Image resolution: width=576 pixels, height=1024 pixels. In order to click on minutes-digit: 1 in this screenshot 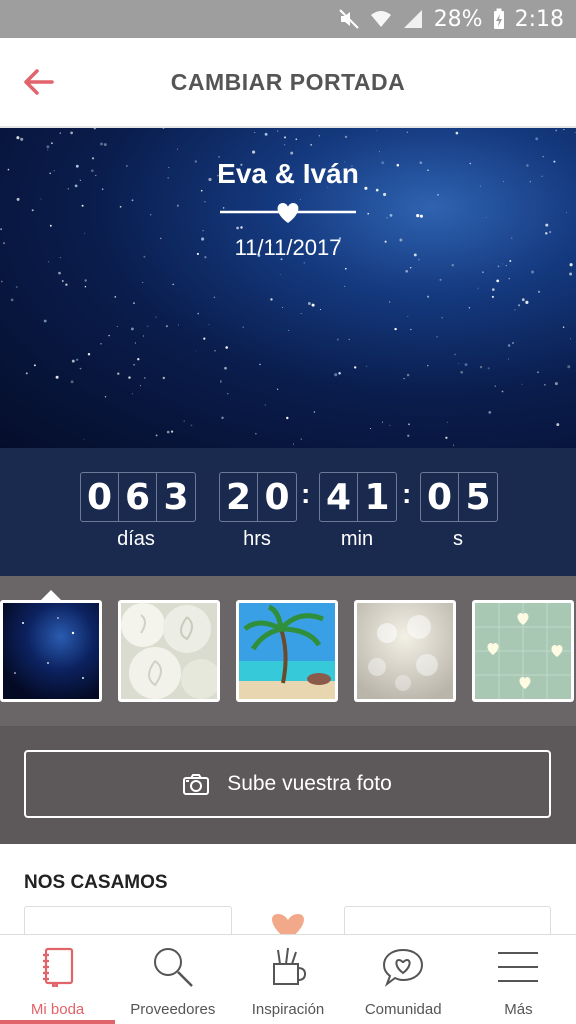, I will do `click(377, 497)`.